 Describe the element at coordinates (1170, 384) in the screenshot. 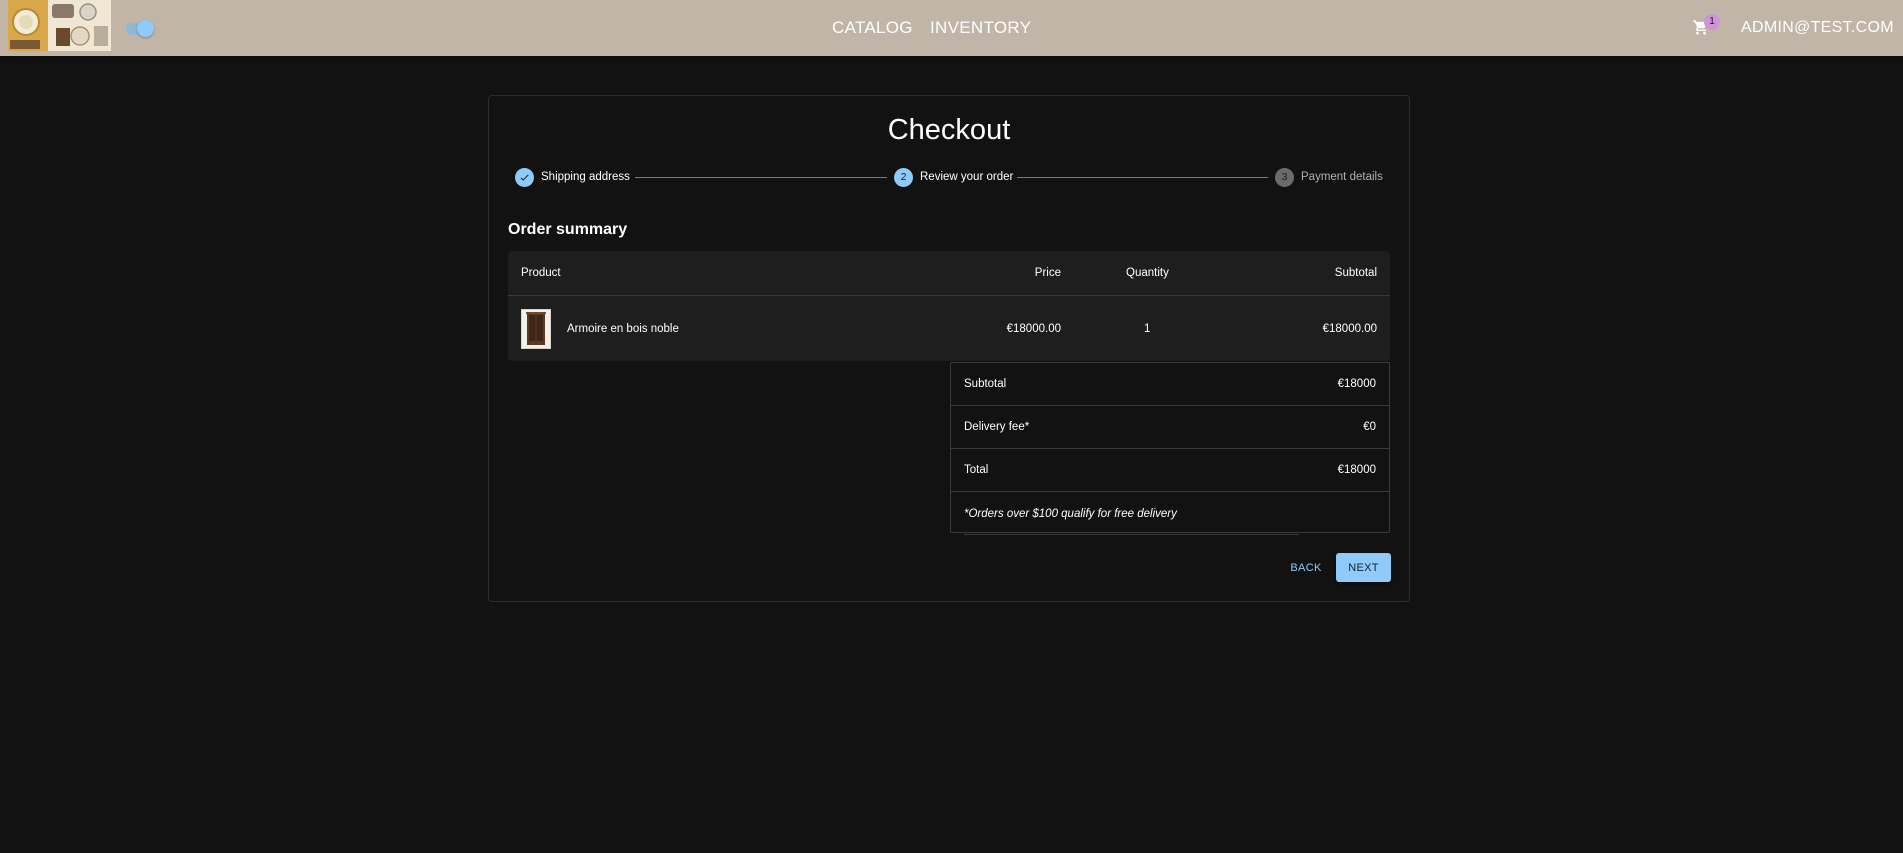

I see `subtotal-row: Subtotal €18000` at that location.